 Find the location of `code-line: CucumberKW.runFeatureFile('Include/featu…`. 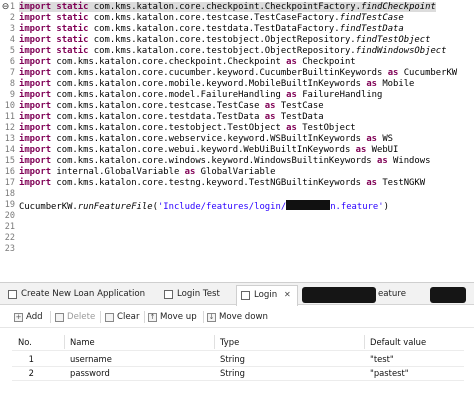

code-line: CucumberKW.runFeatureFile('Include/featu… is located at coordinates (204, 206).